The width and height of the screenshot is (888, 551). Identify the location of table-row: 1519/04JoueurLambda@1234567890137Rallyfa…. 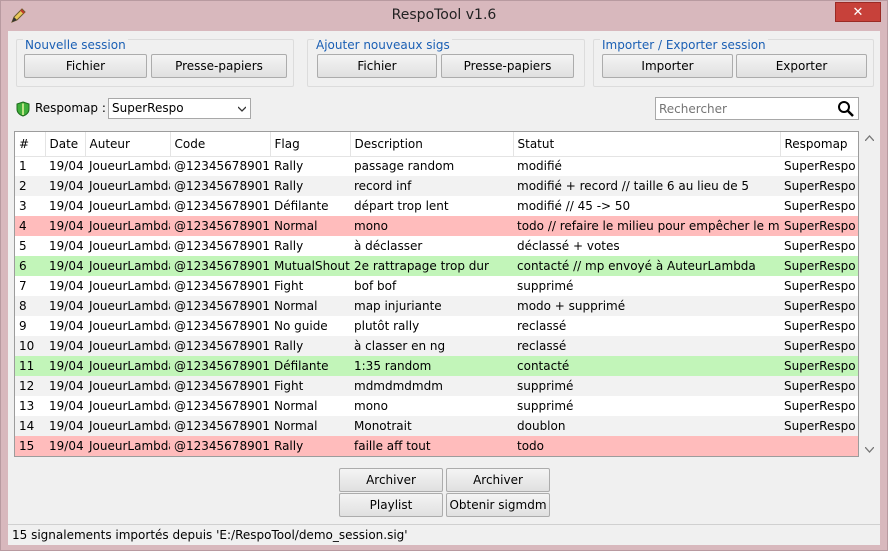
(436, 446).